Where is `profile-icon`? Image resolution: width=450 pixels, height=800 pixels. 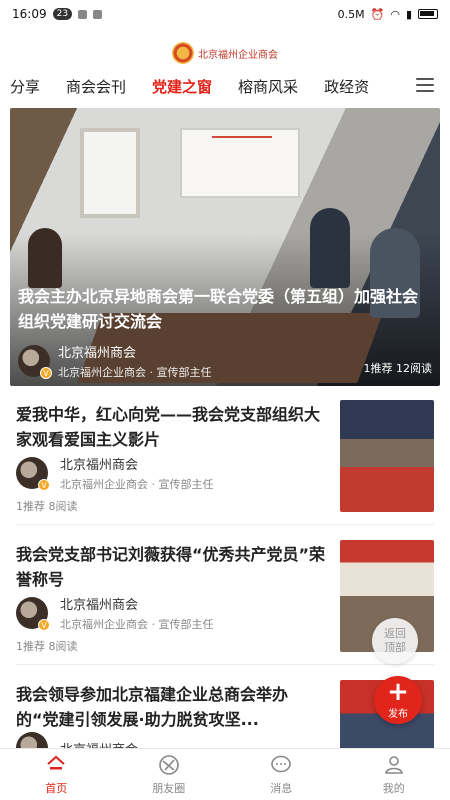 profile-icon is located at coordinates (393, 765).